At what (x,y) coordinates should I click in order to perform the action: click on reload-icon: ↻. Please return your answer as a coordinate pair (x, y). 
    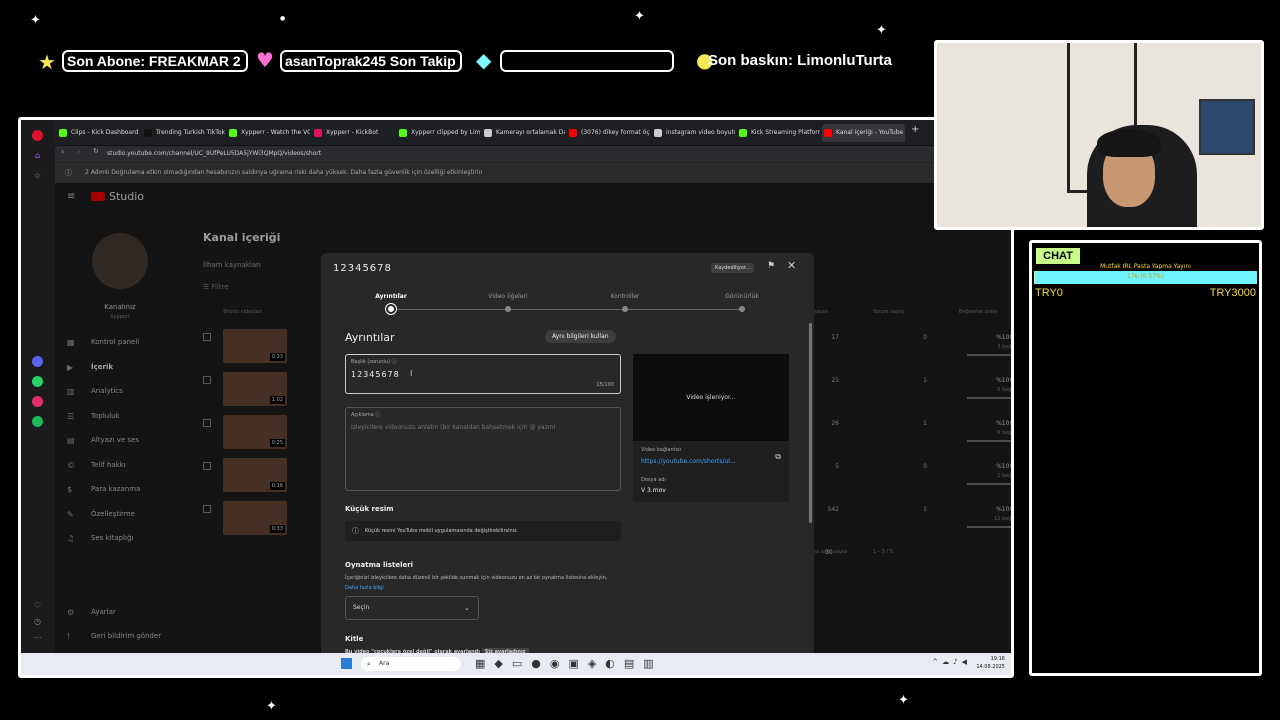
    Looking at the image, I should click on (96, 151).